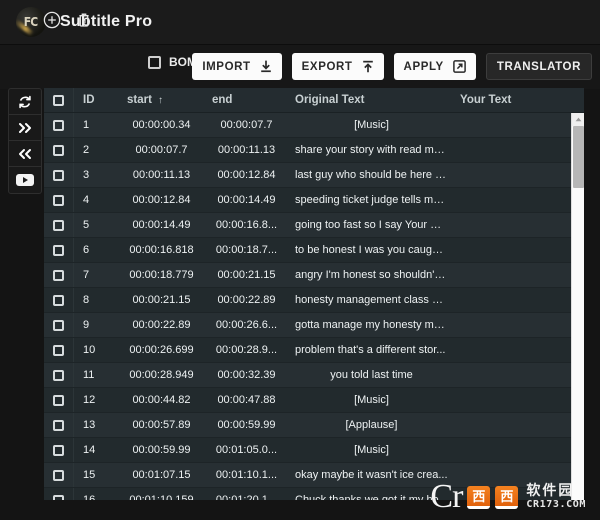  Describe the element at coordinates (371, 400) in the screenshot. I see `cell-original-text: [Music]` at that location.